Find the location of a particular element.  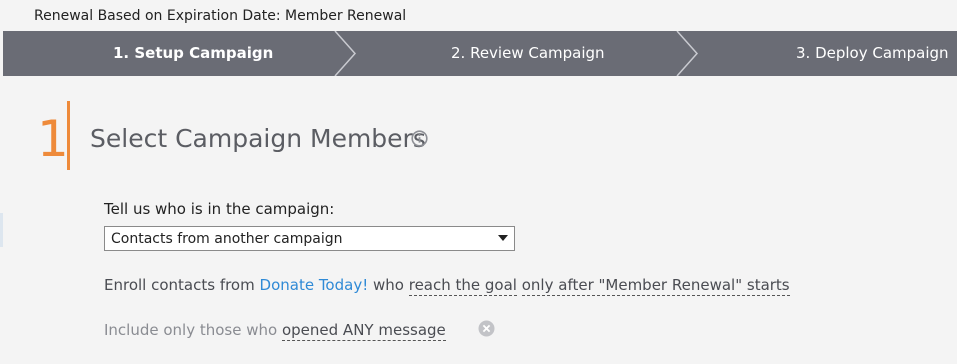

section-divider is located at coordinates (68, 135).